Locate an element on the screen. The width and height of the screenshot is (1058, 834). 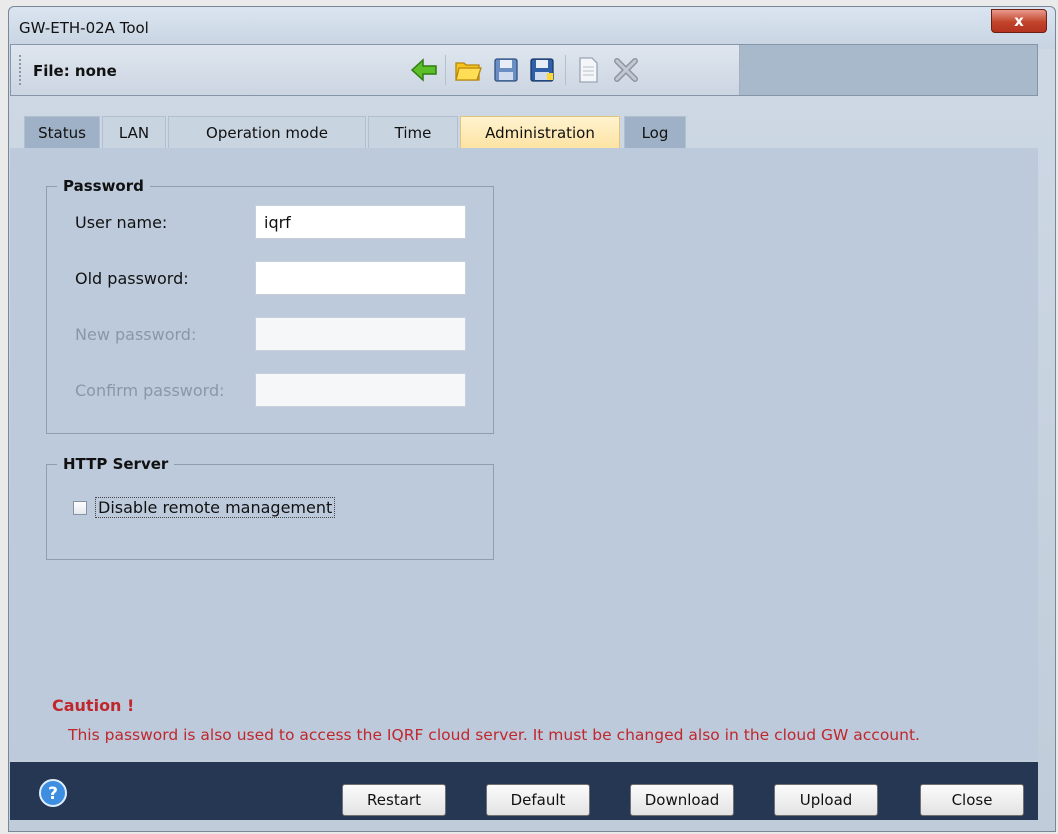
help-icon: ? is located at coordinates (53, 793).